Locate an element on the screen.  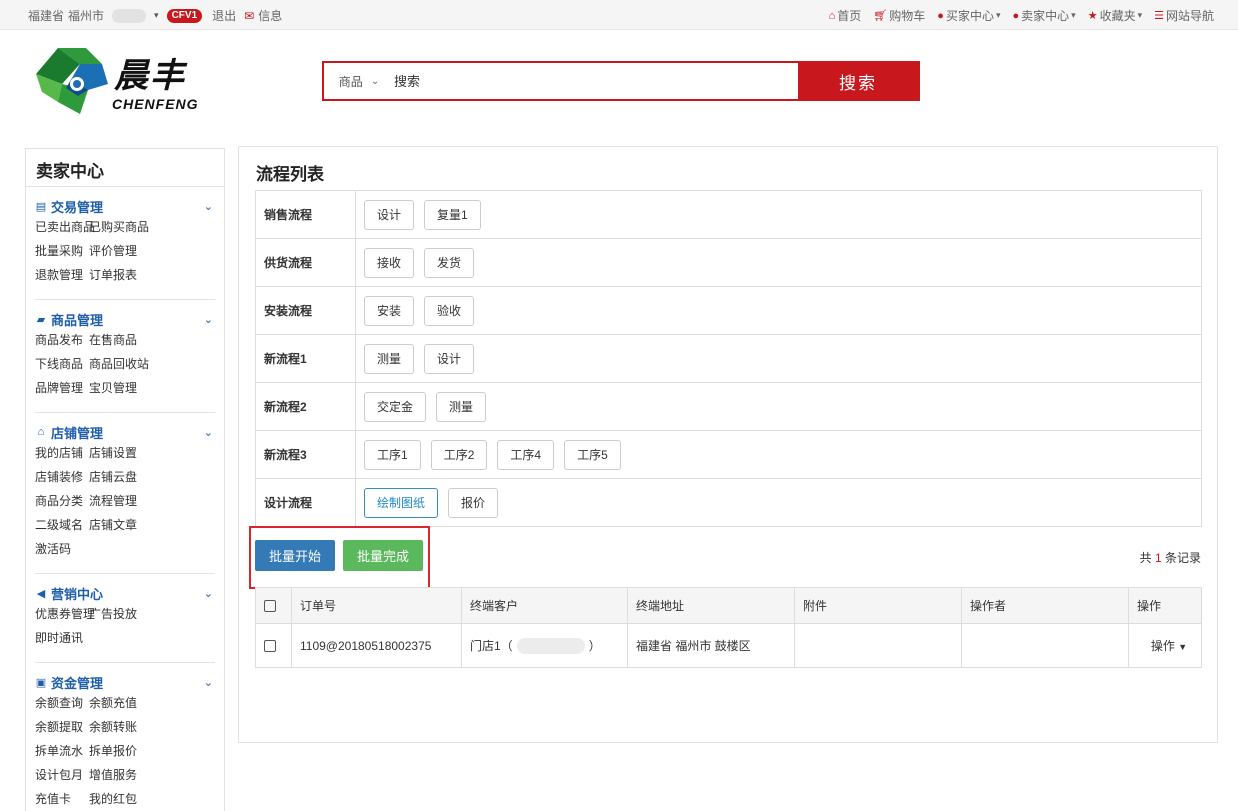
batch-start-button: 批量开始 is located at coordinates (295, 555).